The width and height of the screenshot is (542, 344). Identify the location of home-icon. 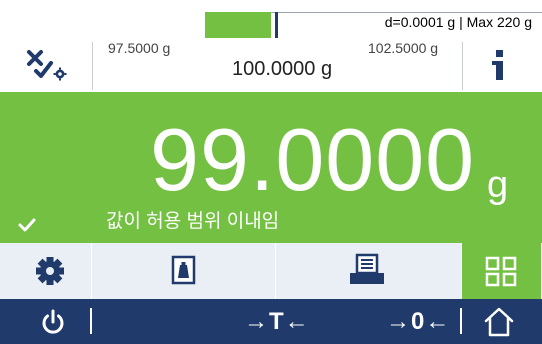
(499, 322).